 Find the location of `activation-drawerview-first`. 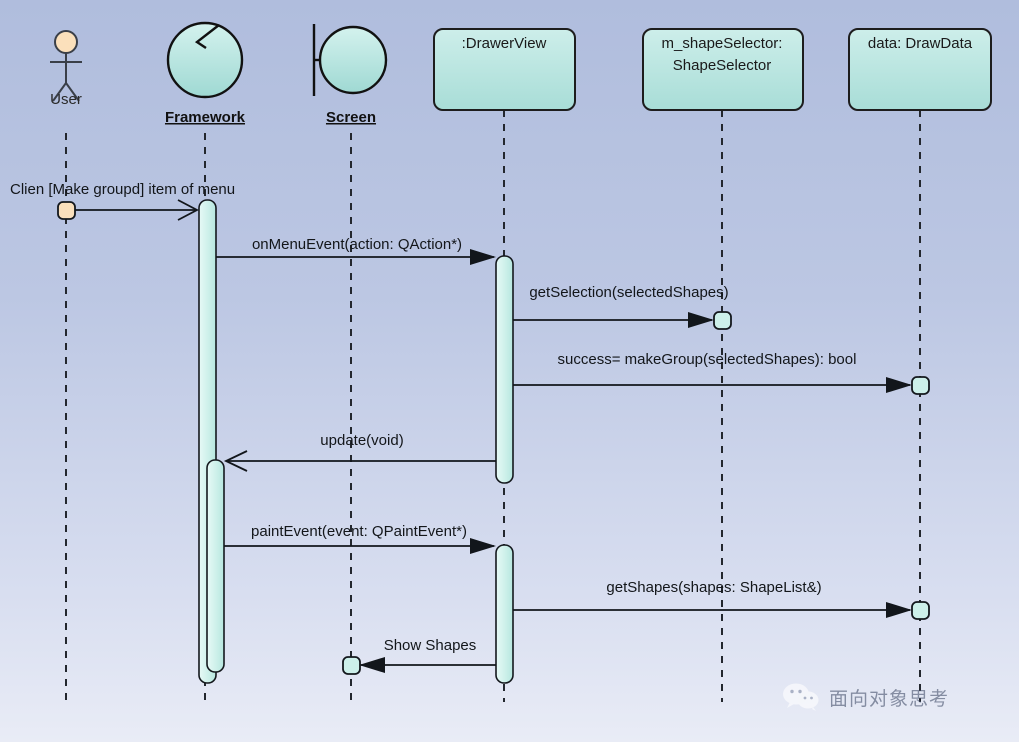

activation-drawerview-first is located at coordinates (504, 369).